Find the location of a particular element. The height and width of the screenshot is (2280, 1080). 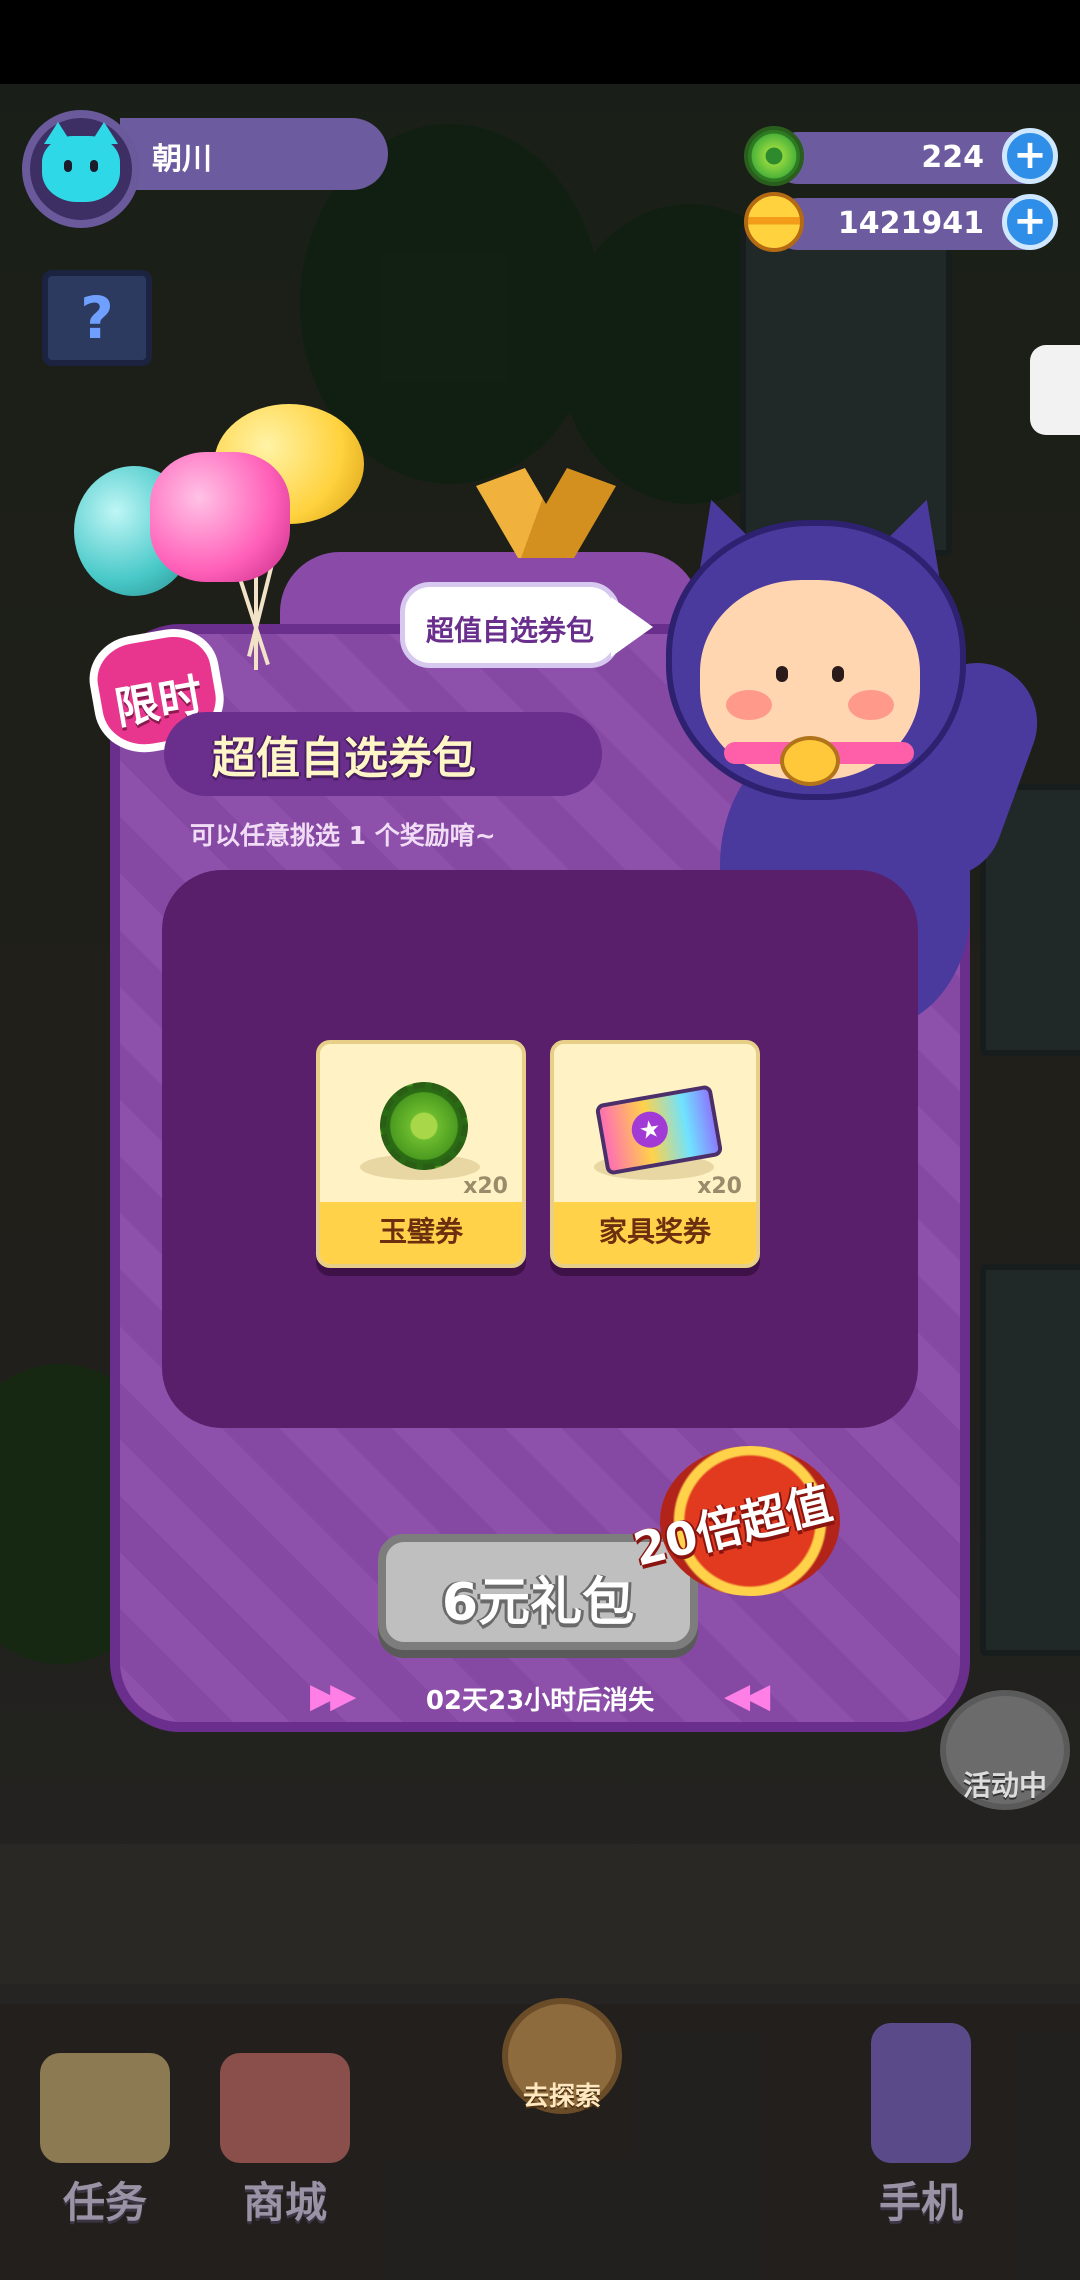

add-jade-button: + is located at coordinates (1030, 156).